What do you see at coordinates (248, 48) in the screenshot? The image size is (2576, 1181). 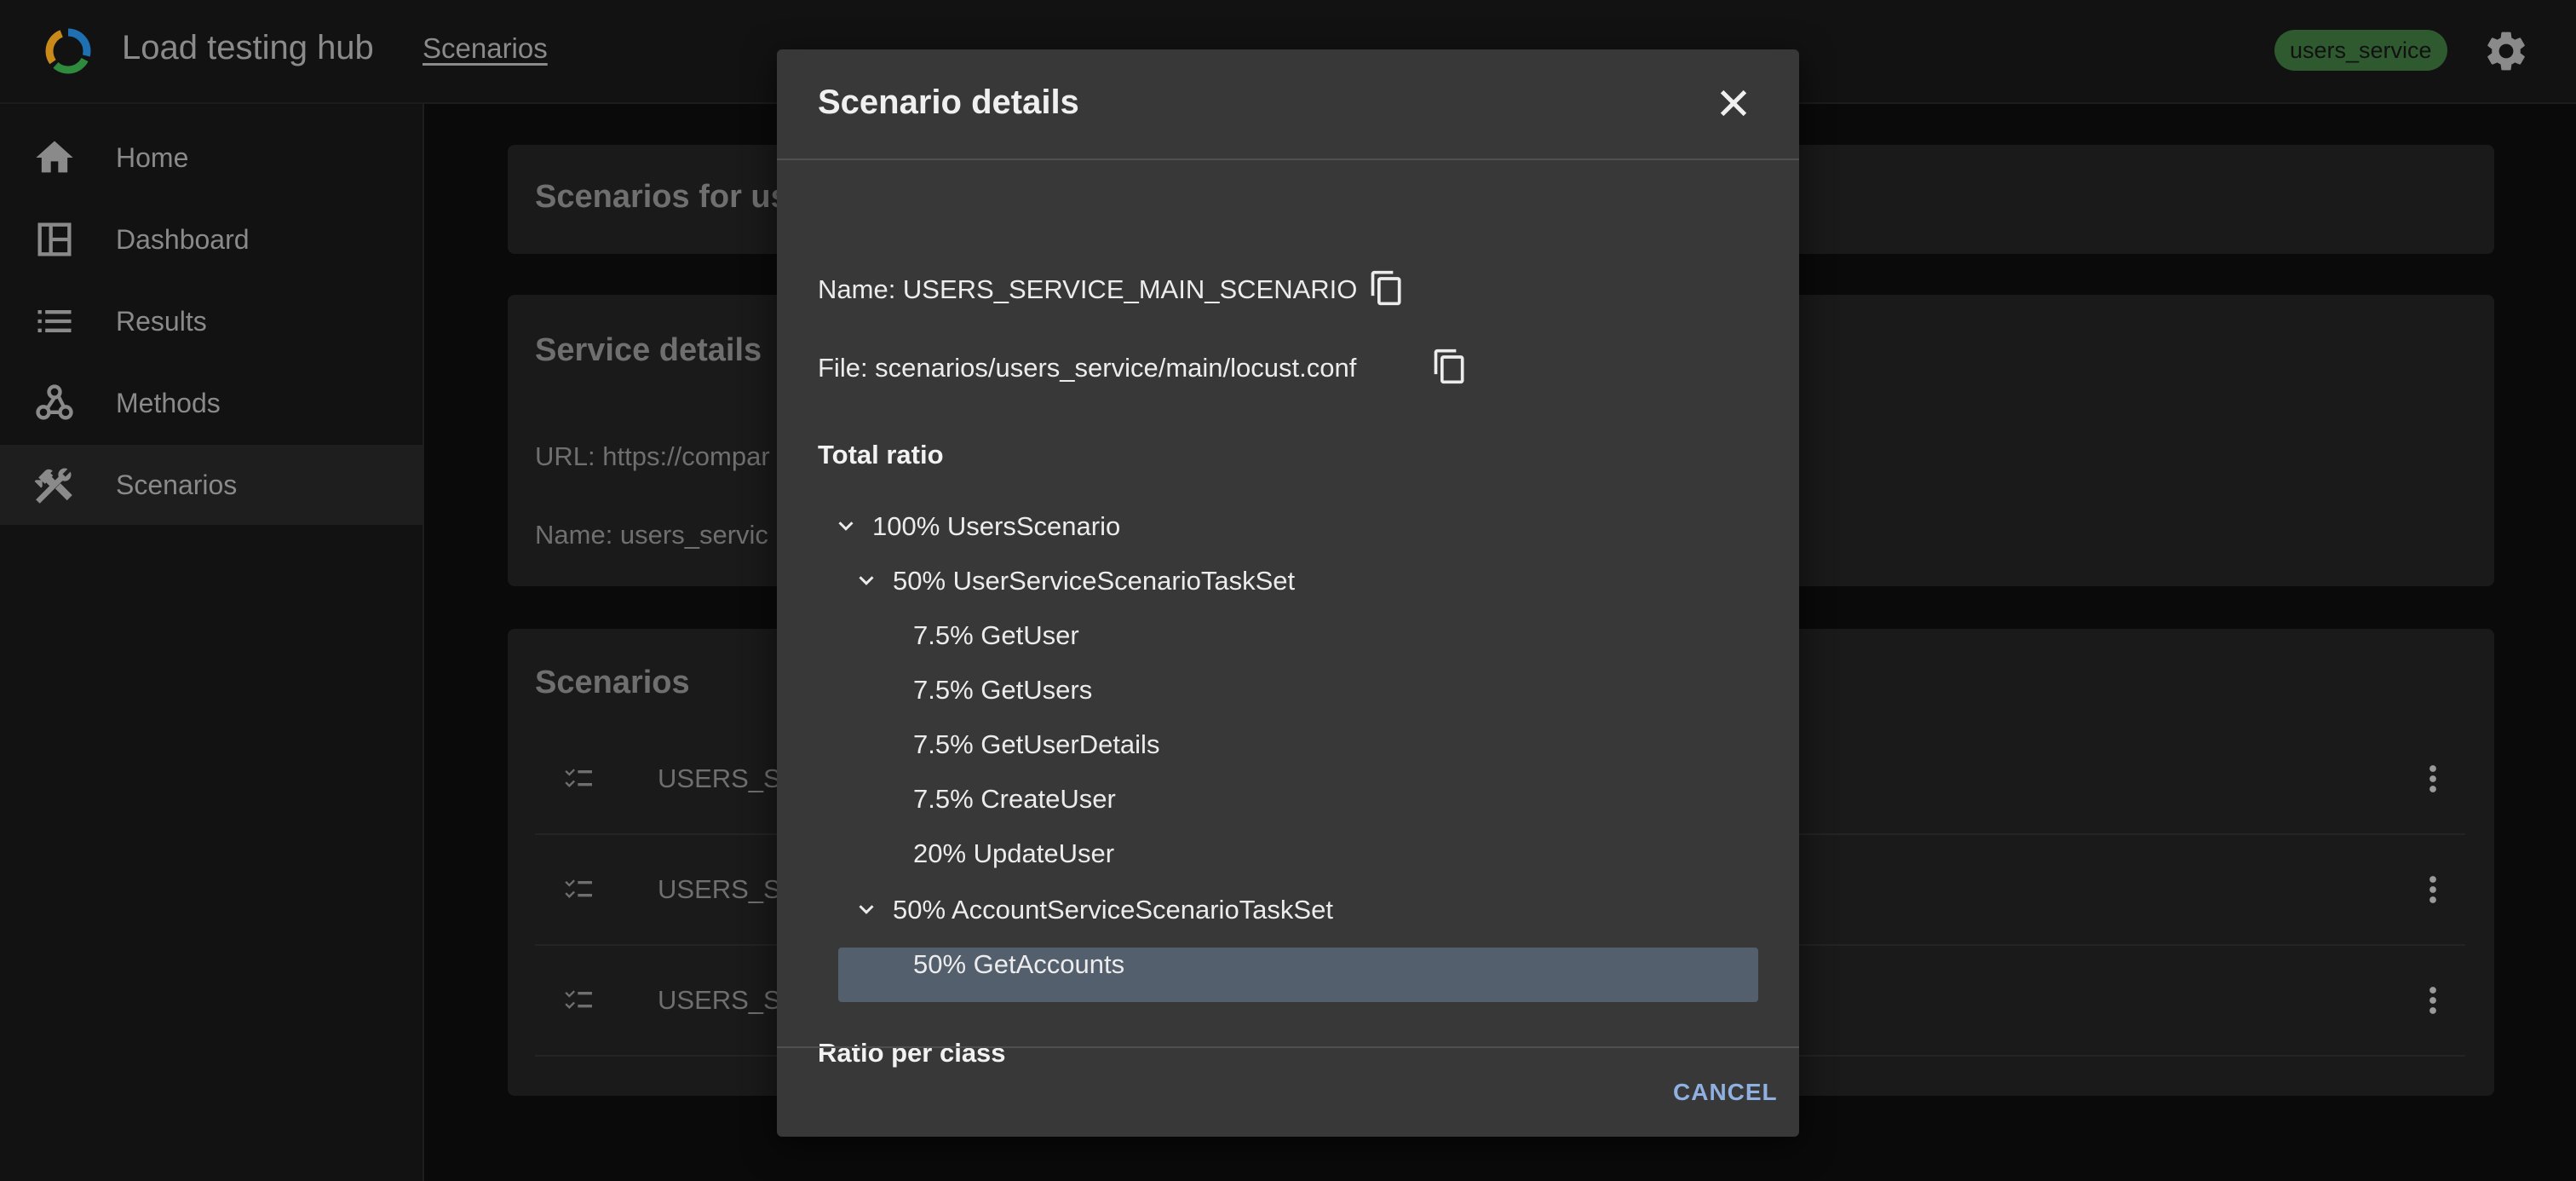 I see `app-title: Load testing hub` at bounding box center [248, 48].